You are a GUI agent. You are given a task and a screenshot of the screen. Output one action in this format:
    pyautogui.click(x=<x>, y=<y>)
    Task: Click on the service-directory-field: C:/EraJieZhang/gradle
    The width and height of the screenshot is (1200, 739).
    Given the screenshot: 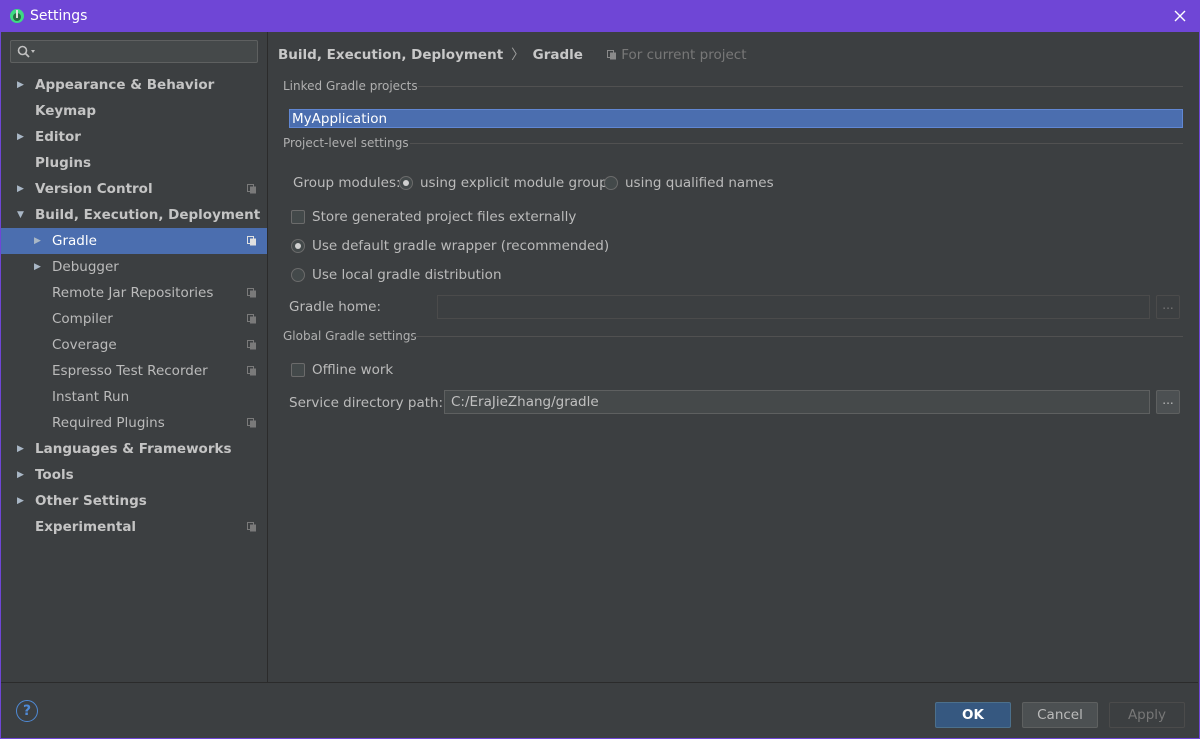 What is the action you would take?
    pyautogui.click(x=797, y=402)
    